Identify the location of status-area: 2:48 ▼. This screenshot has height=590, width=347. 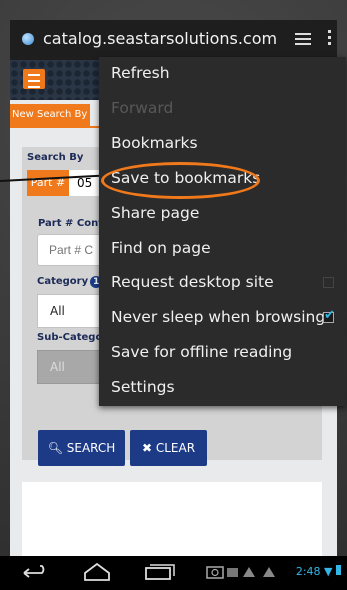
(318, 571).